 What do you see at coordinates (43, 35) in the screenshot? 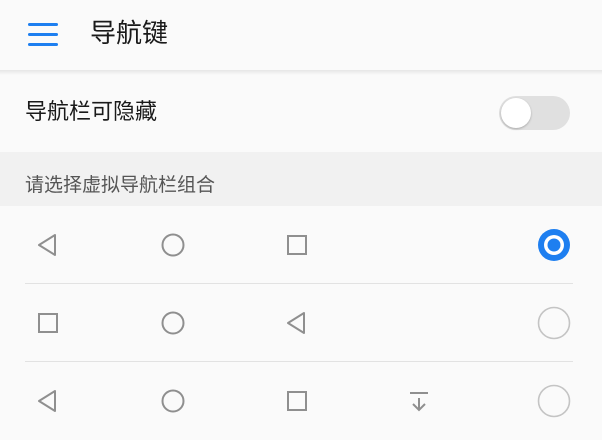
I see `hamburger-menu-icon` at bounding box center [43, 35].